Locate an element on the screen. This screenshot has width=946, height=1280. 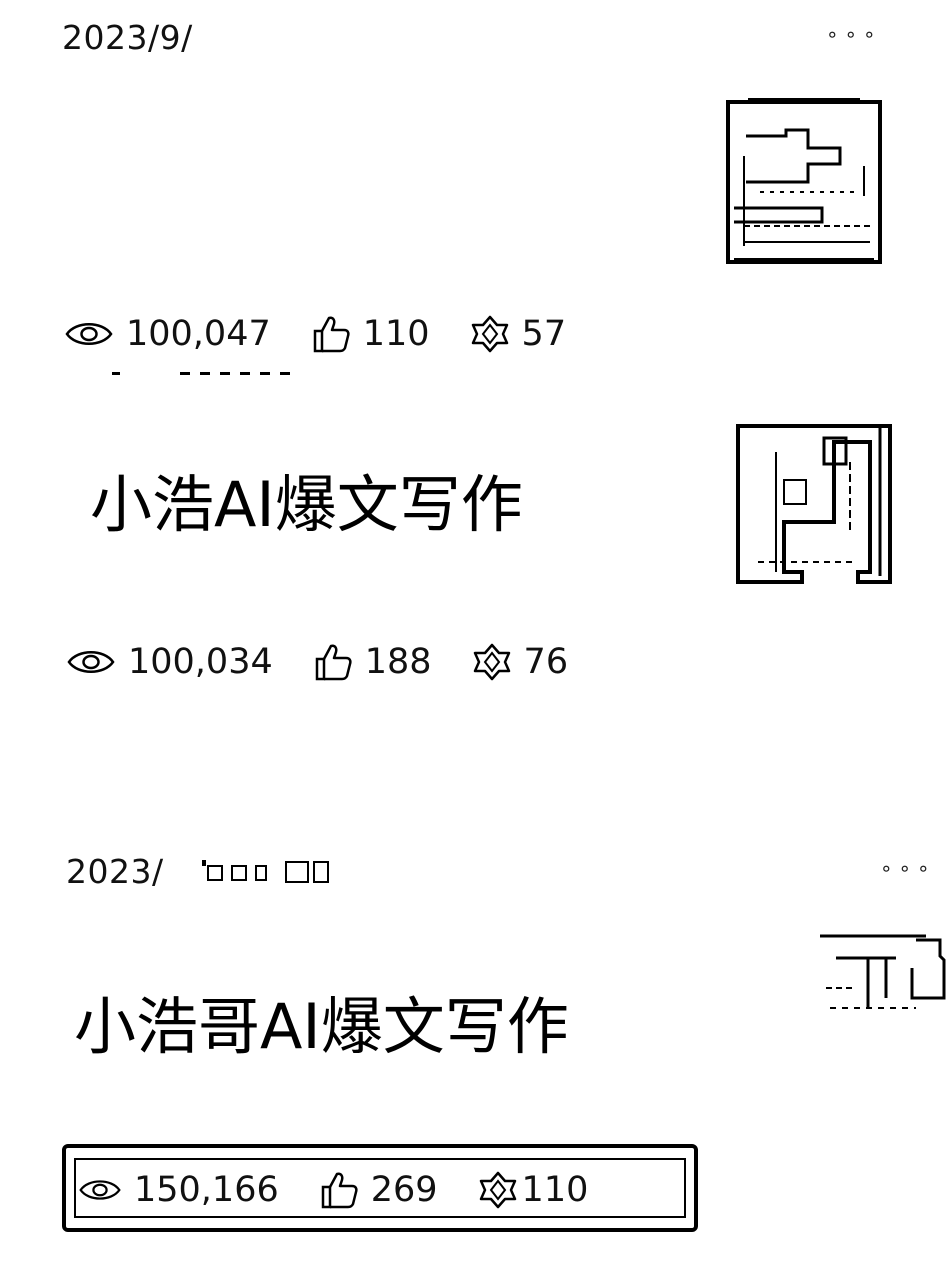
views-count: 100,047 is located at coordinates (198, 333).